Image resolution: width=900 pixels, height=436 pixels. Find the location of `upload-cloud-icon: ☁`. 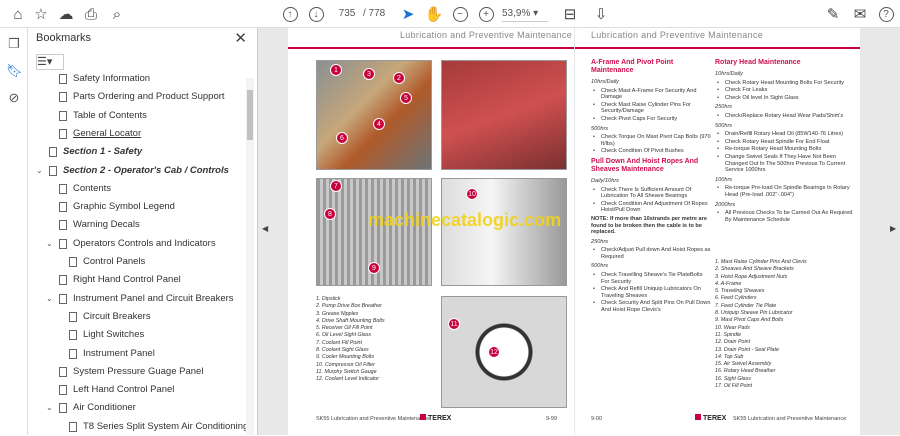

upload-cloud-icon: ☁ is located at coordinates (66, 14).